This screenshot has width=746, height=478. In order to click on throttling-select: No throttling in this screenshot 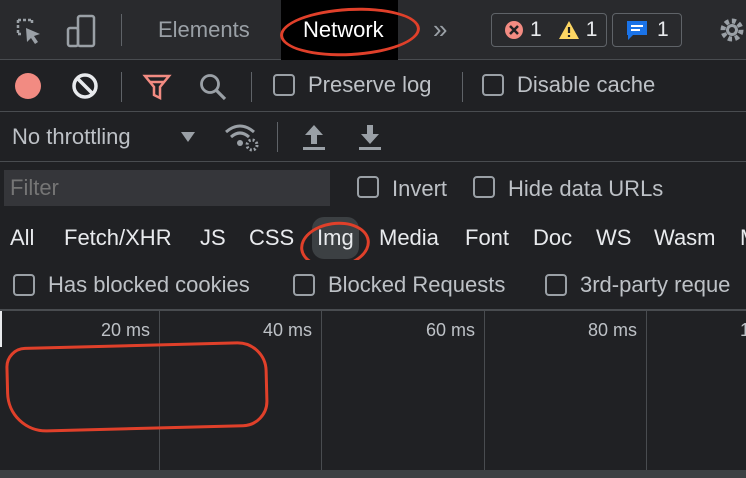, I will do `click(71, 137)`.